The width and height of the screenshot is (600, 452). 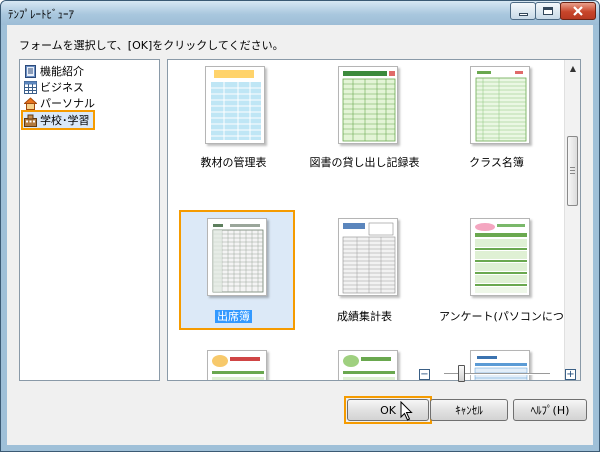 I want to click on help-button: ﾍﾙﾌﾟ(H), so click(x=550, y=410).